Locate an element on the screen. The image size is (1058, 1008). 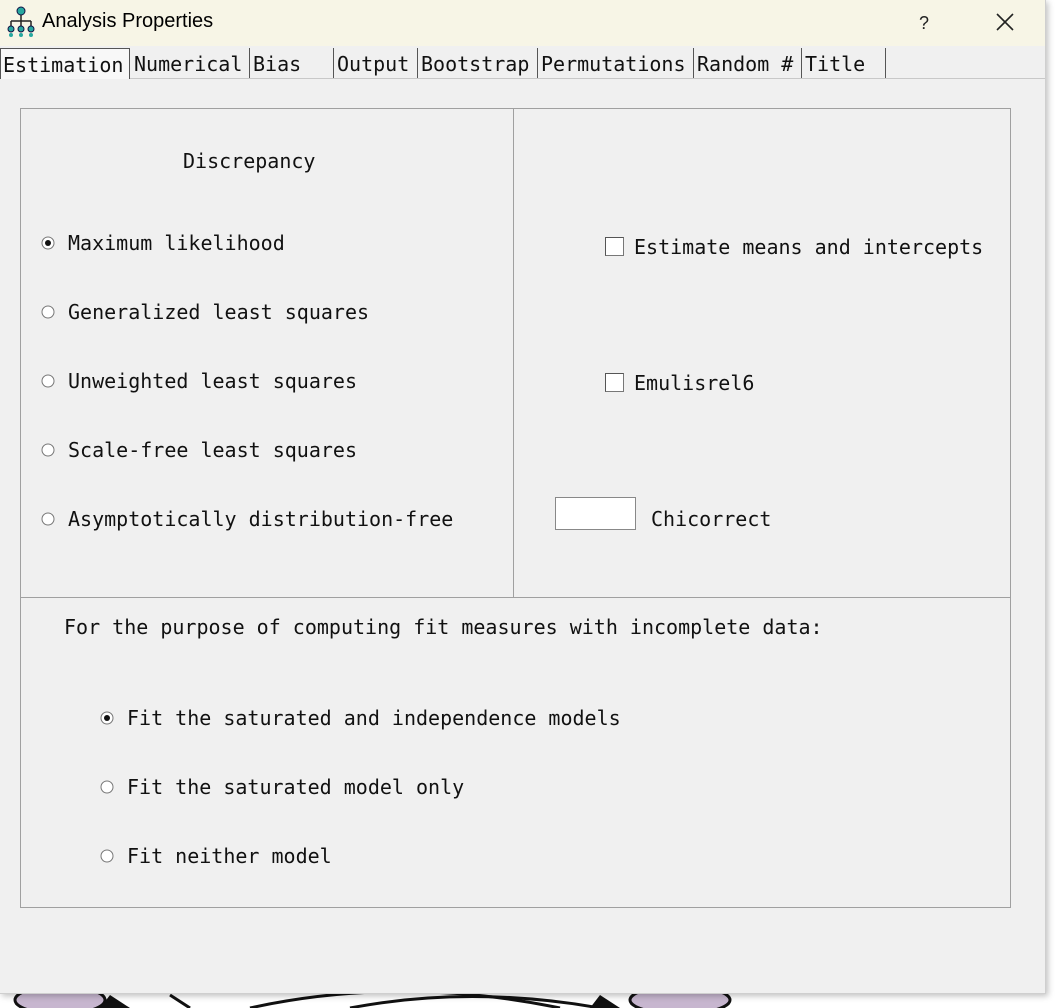
estimate-means-checkbox is located at coordinates (614, 246).